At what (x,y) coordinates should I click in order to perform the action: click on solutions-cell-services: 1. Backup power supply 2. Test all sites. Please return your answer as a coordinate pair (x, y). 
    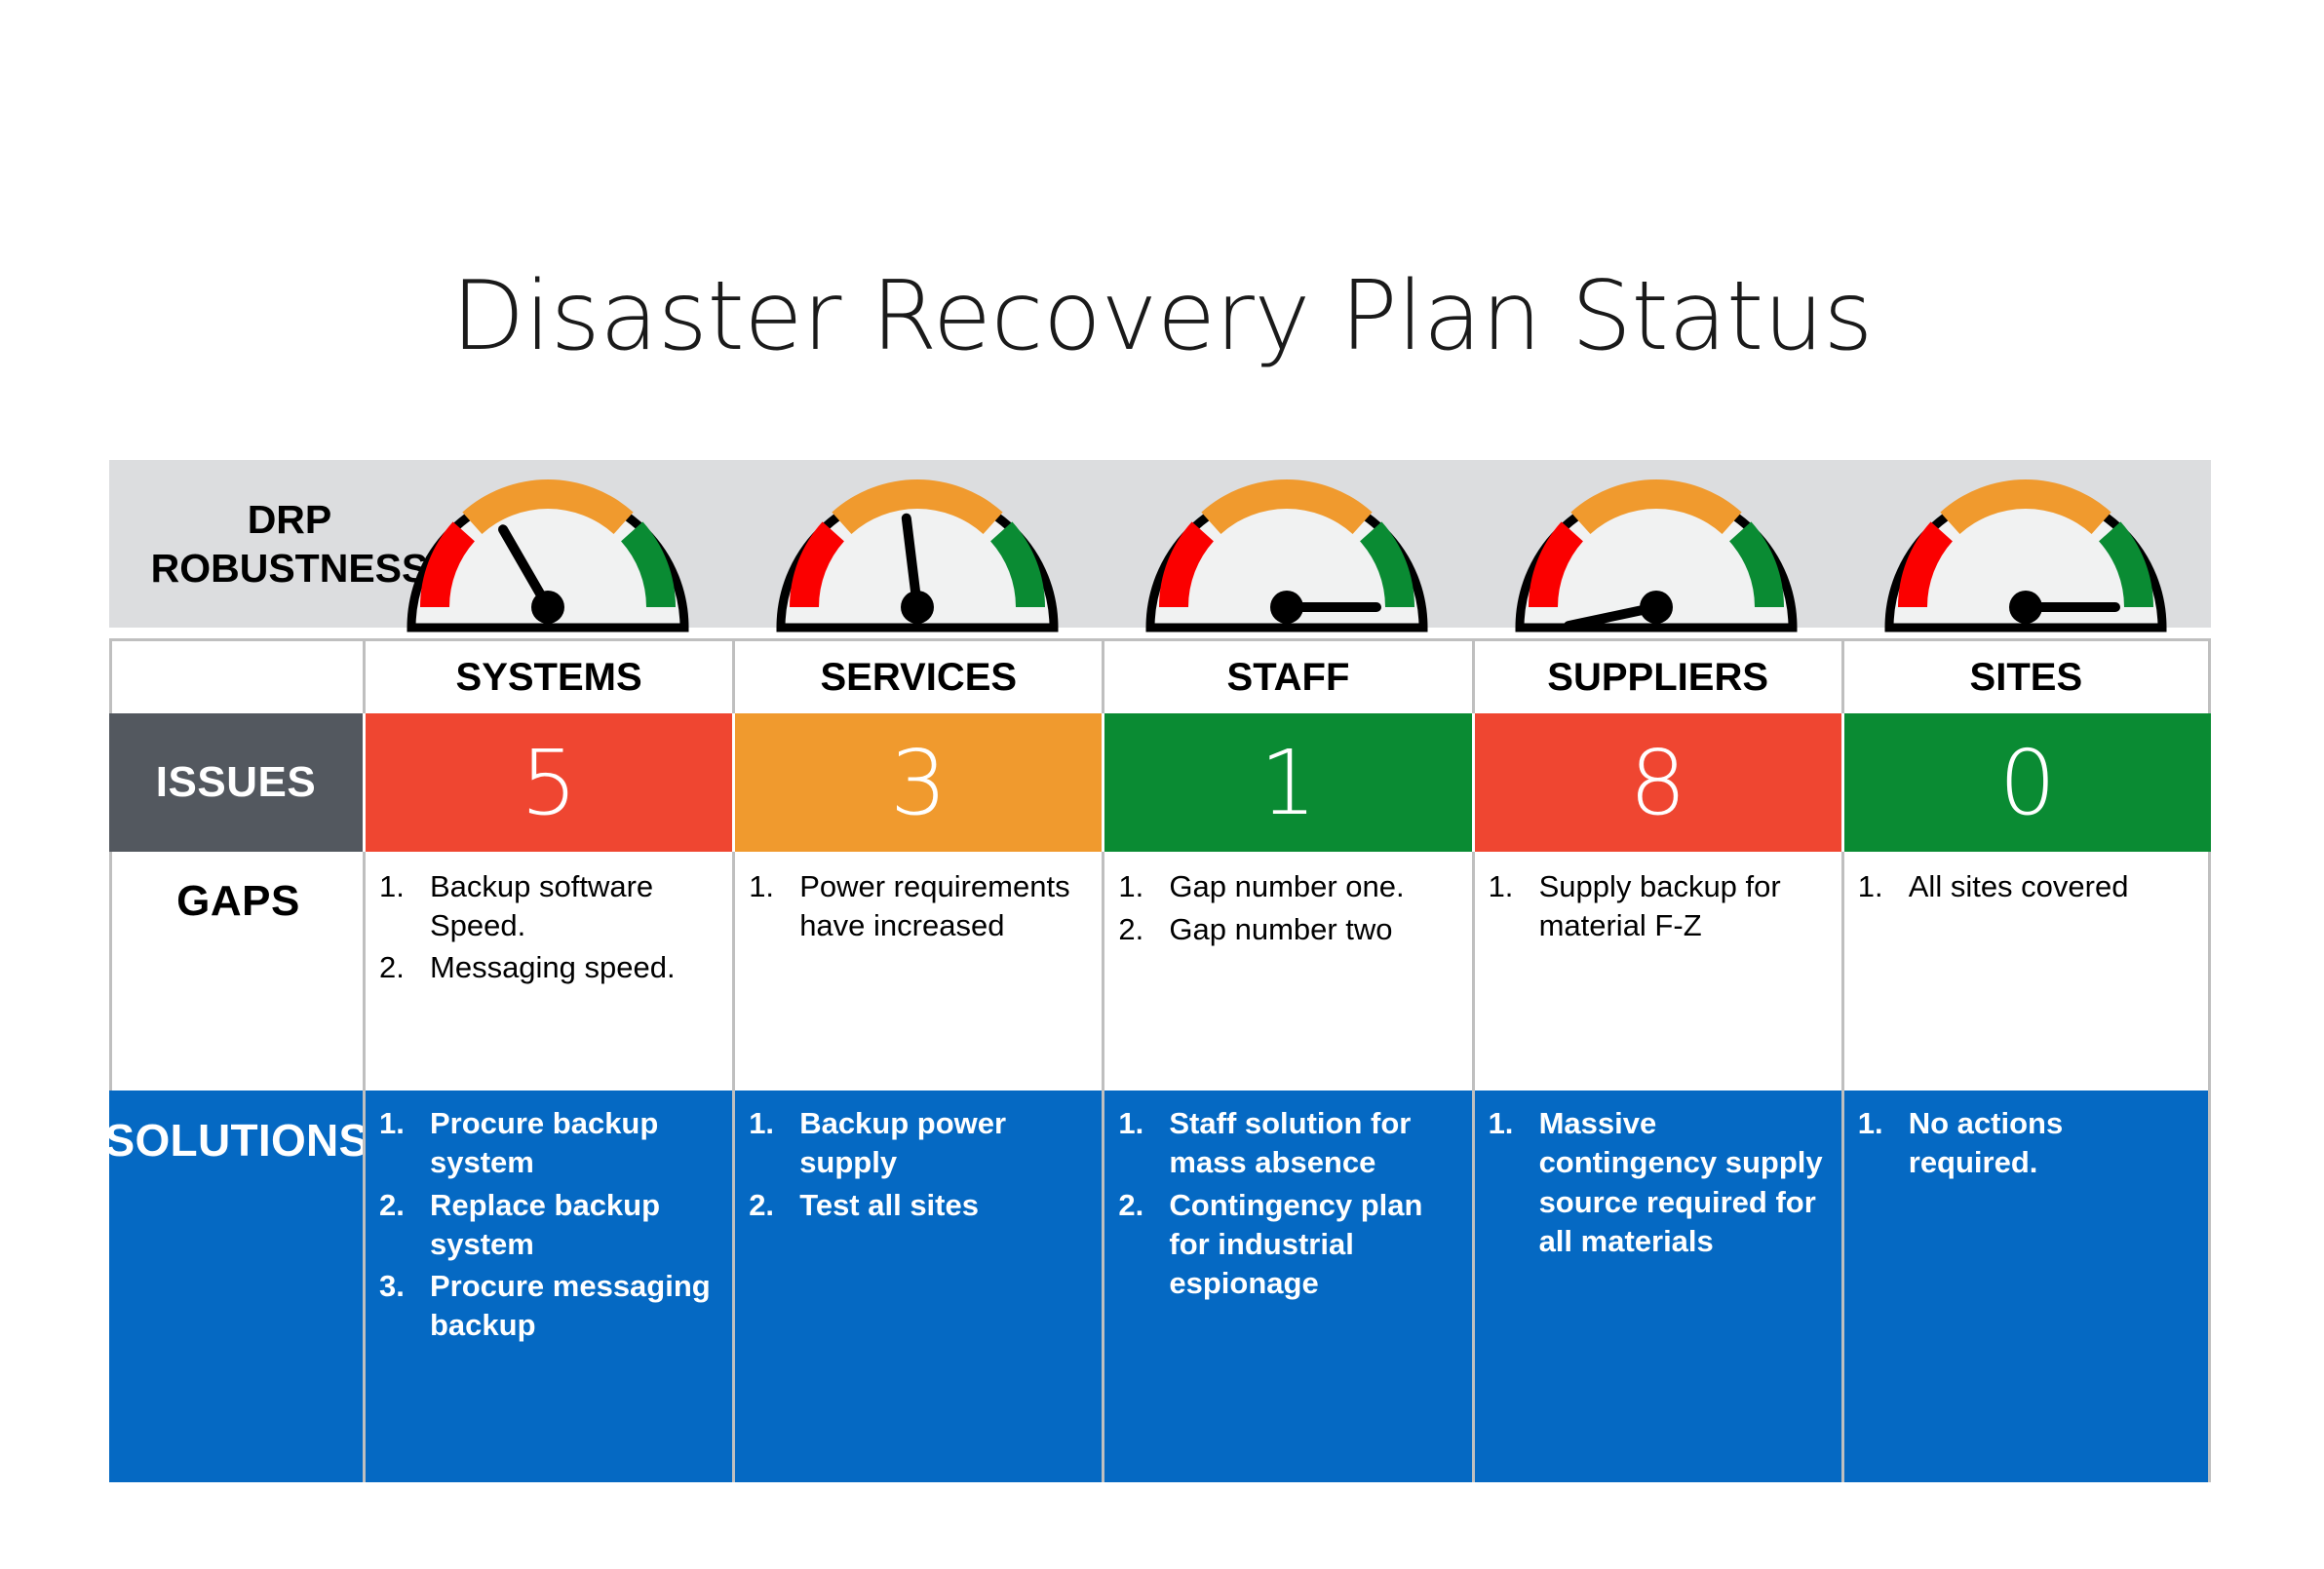
    Looking at the image, I should click on (917, 1286).